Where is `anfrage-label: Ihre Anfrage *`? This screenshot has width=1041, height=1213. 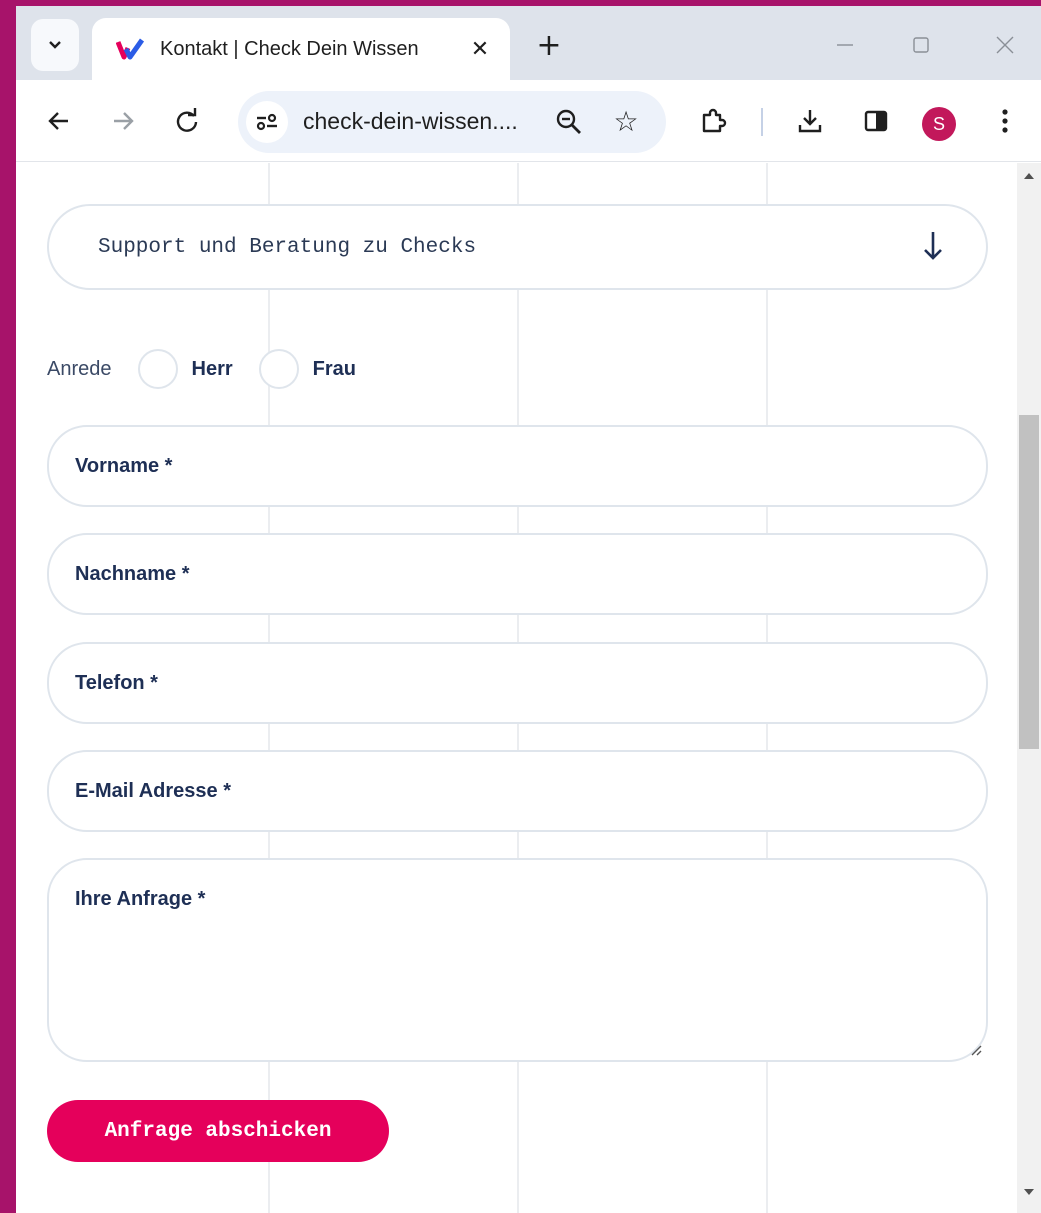
anfrage-label: Ihre Anfrage * is located at coordinates (140, 899).